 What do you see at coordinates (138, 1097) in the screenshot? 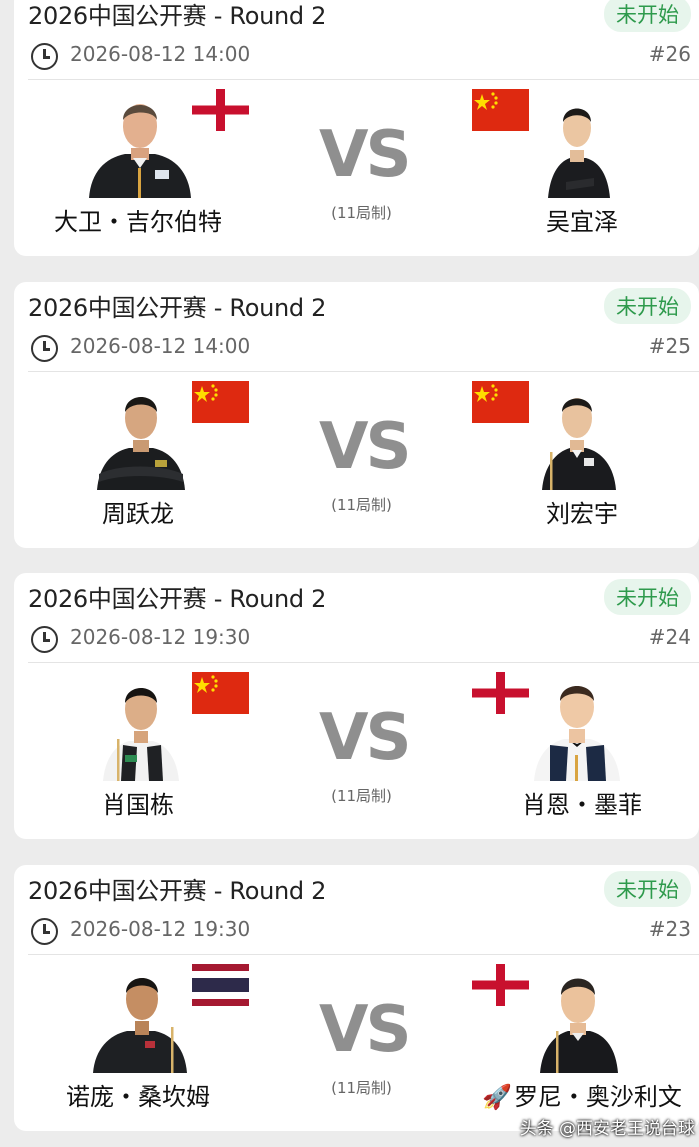
I see `player-name: 诺庞・桑坎姆` at bounding box center [138, 1097].